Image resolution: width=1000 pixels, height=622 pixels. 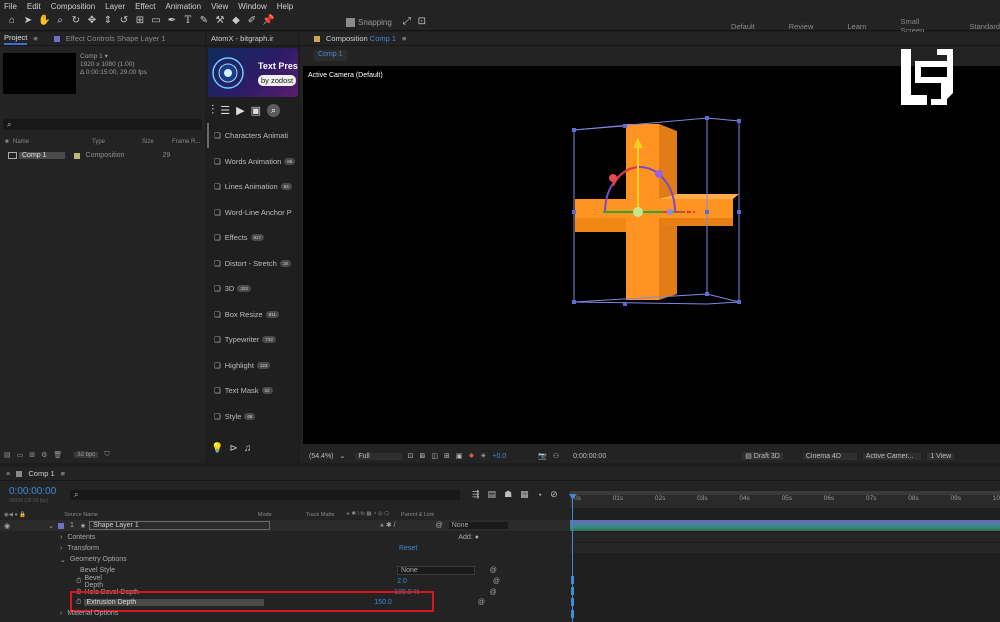 What do you see at coordinates (270, 559) in the screenshot?
I see `geometry-options-group: ⌄ Geometry Options` at bounding box center [270, 559].